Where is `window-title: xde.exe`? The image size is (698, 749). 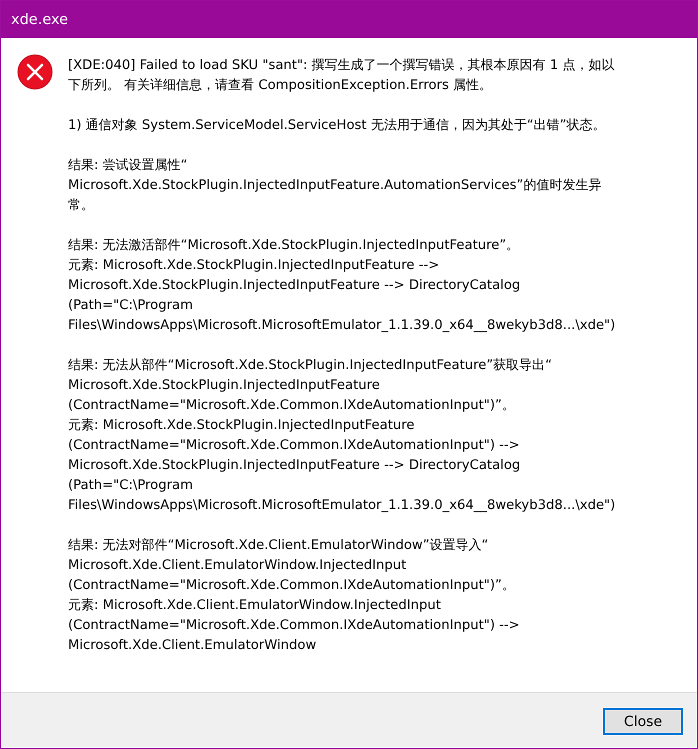
window-title: xde.exe is located at coordinates (39, 20).